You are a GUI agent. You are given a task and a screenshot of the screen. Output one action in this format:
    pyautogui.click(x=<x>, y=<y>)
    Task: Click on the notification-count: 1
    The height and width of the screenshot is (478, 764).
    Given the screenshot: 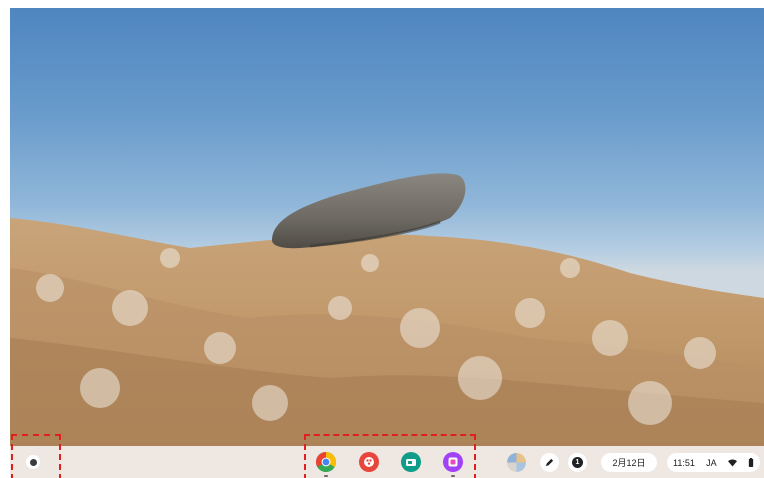 What is the action you would take?
    pyautogui.click(x=577, y=462)
    